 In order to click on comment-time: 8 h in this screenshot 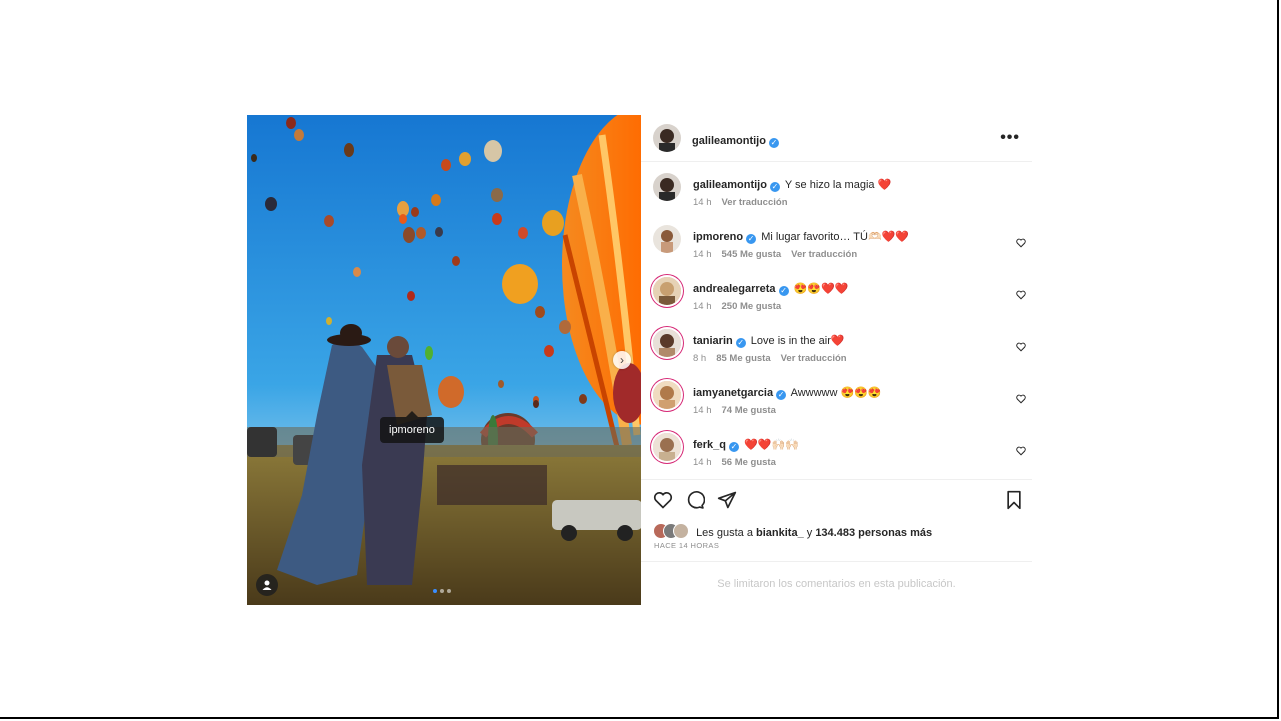, I will do `click(700, 358)`.